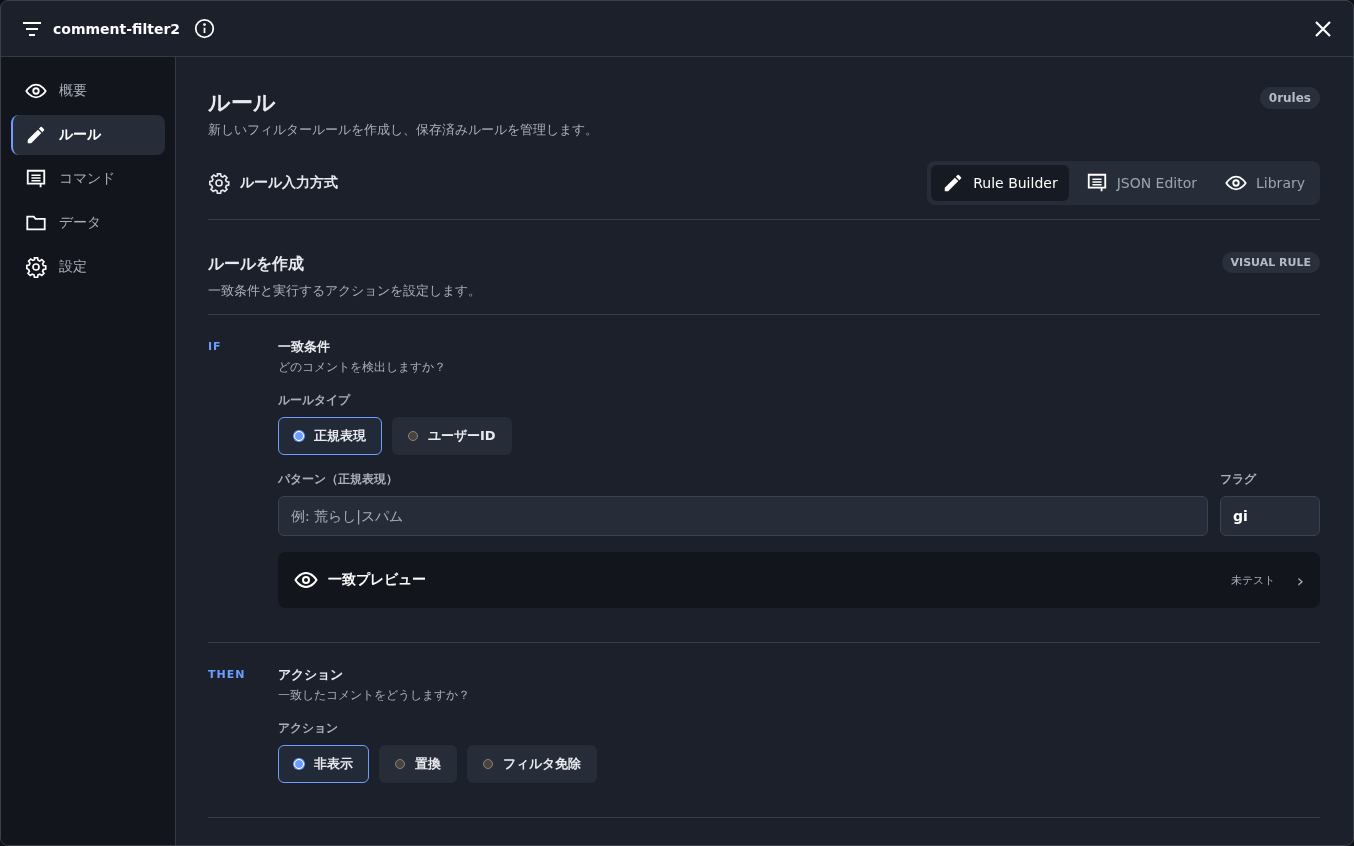  What do you see at coordinates (242, 103) in the screenshot?
I see `page-title: ルール` at bounding box center [242, 103].